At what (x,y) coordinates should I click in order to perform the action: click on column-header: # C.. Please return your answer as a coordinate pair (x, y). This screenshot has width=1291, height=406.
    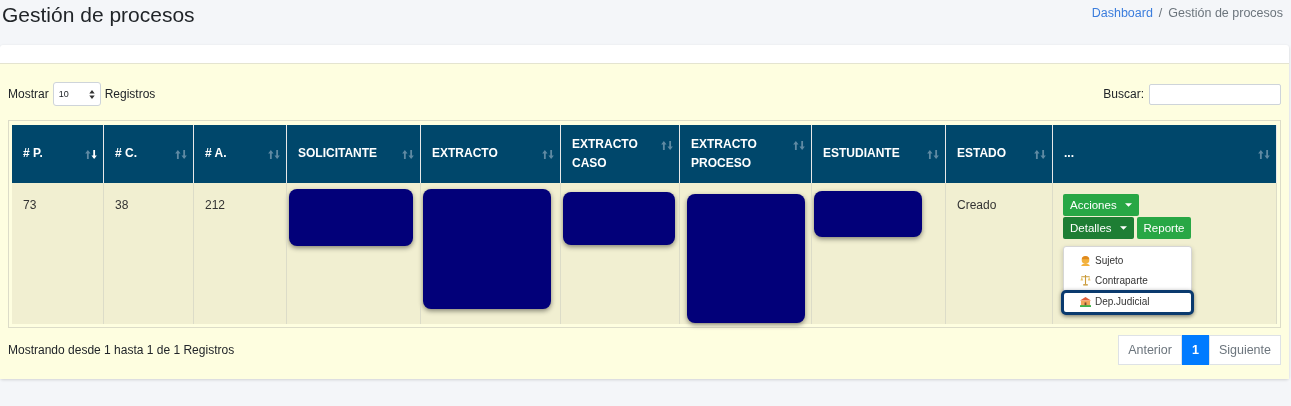
    Looking at the image, I should click on (148, 154).